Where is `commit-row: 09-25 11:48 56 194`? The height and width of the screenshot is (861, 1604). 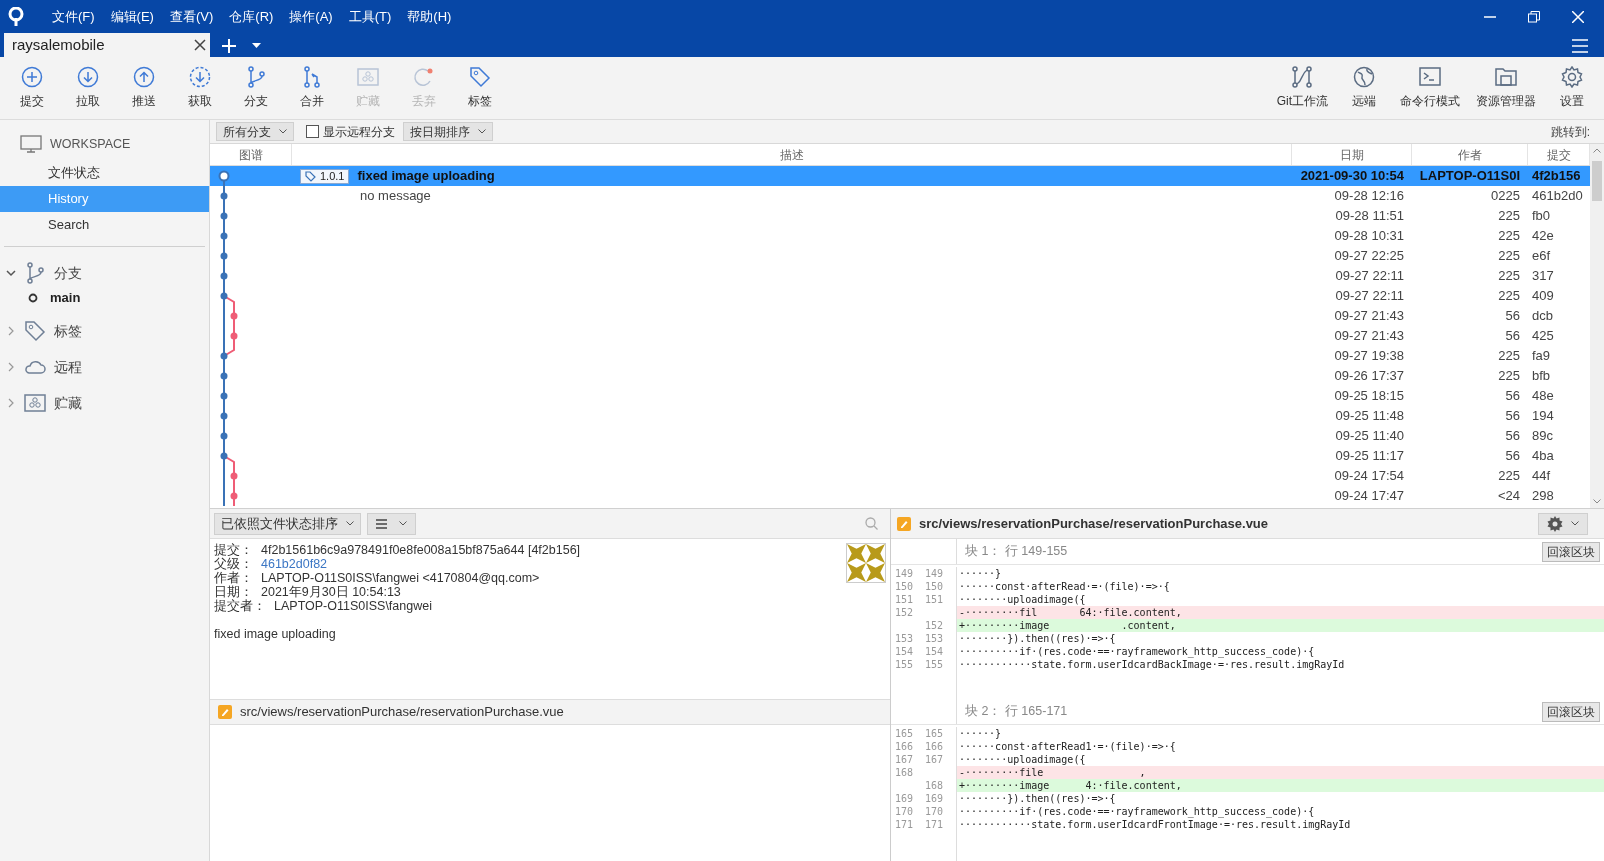
commit-row: 09-25 11:48 56 194 is located at coordinates (900, 416).